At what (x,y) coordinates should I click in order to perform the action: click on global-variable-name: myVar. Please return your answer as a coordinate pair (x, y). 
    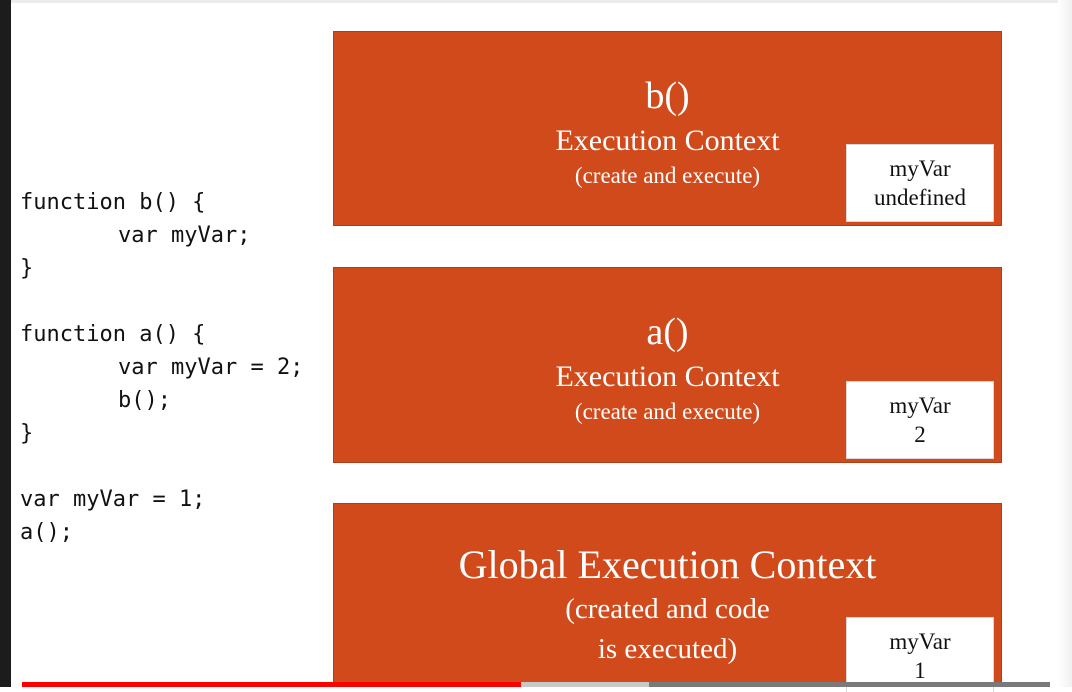
    Looking at the image, I should click on (920, 641).